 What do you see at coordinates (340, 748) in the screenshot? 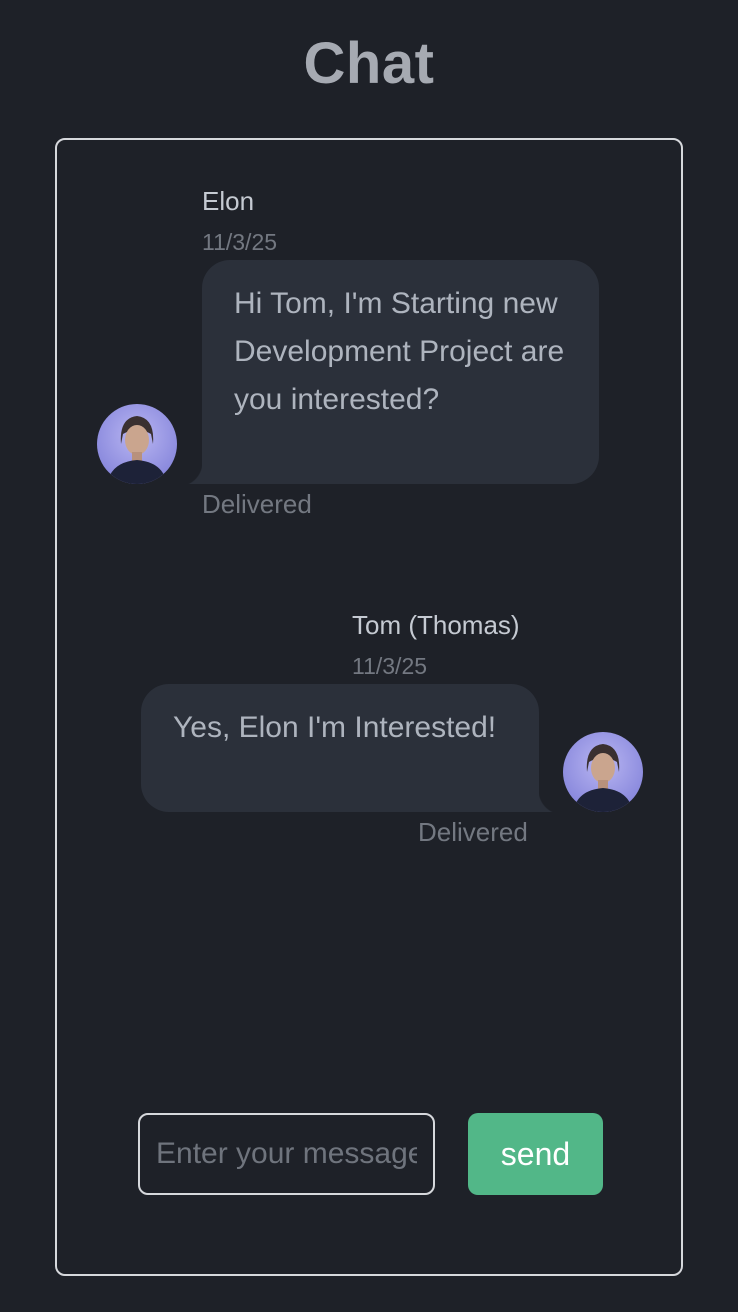
I see `message-bubble: Yes, Elon I'm Interested!` at bounding box center [340, 748].